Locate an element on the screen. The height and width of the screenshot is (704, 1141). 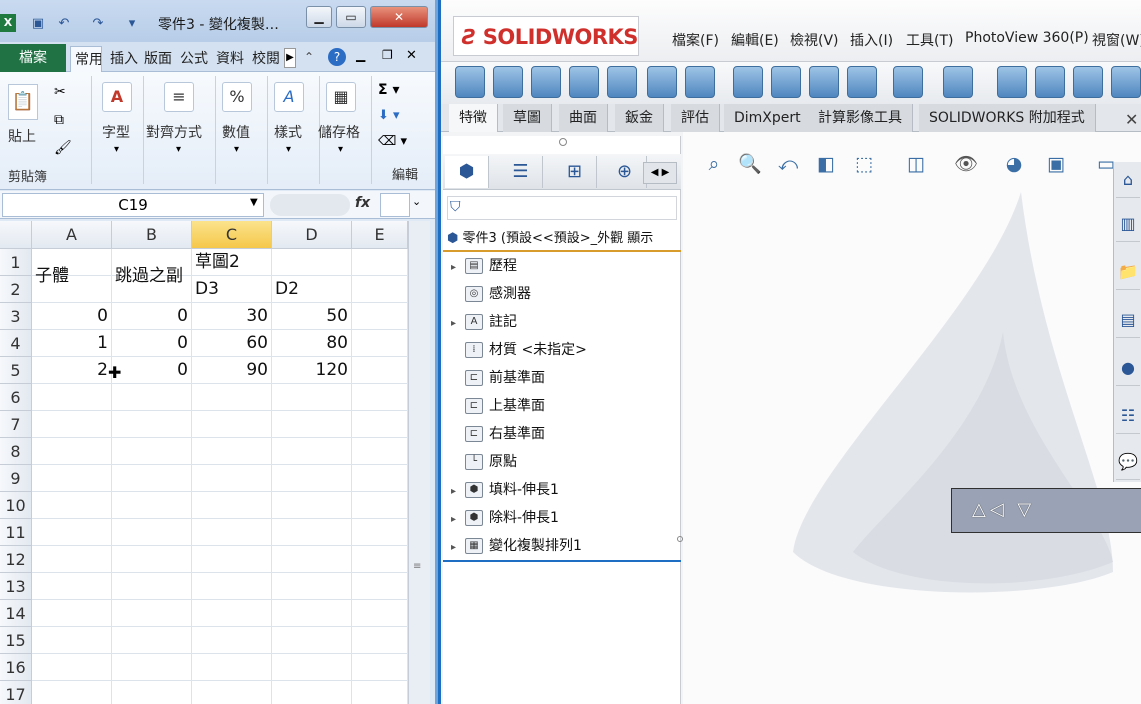
forum-icon: 💬 is located at coordinates (1128, 462).